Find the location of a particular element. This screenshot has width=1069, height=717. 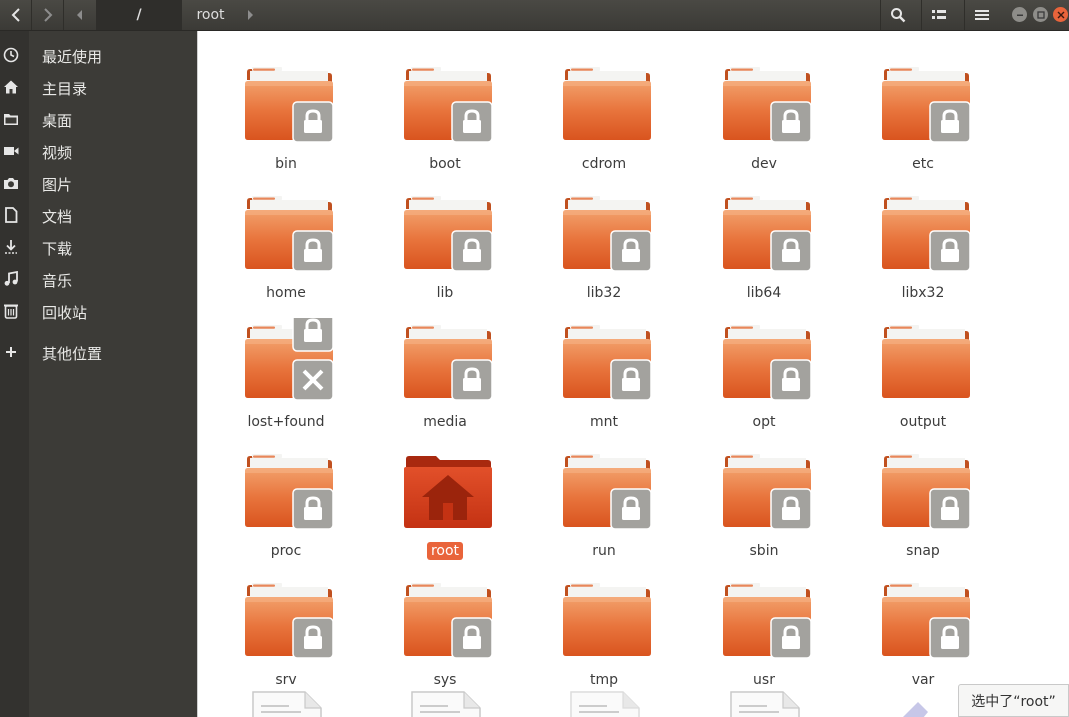

sidebar-item-6: 下载 is located at coordinates (98, 247).